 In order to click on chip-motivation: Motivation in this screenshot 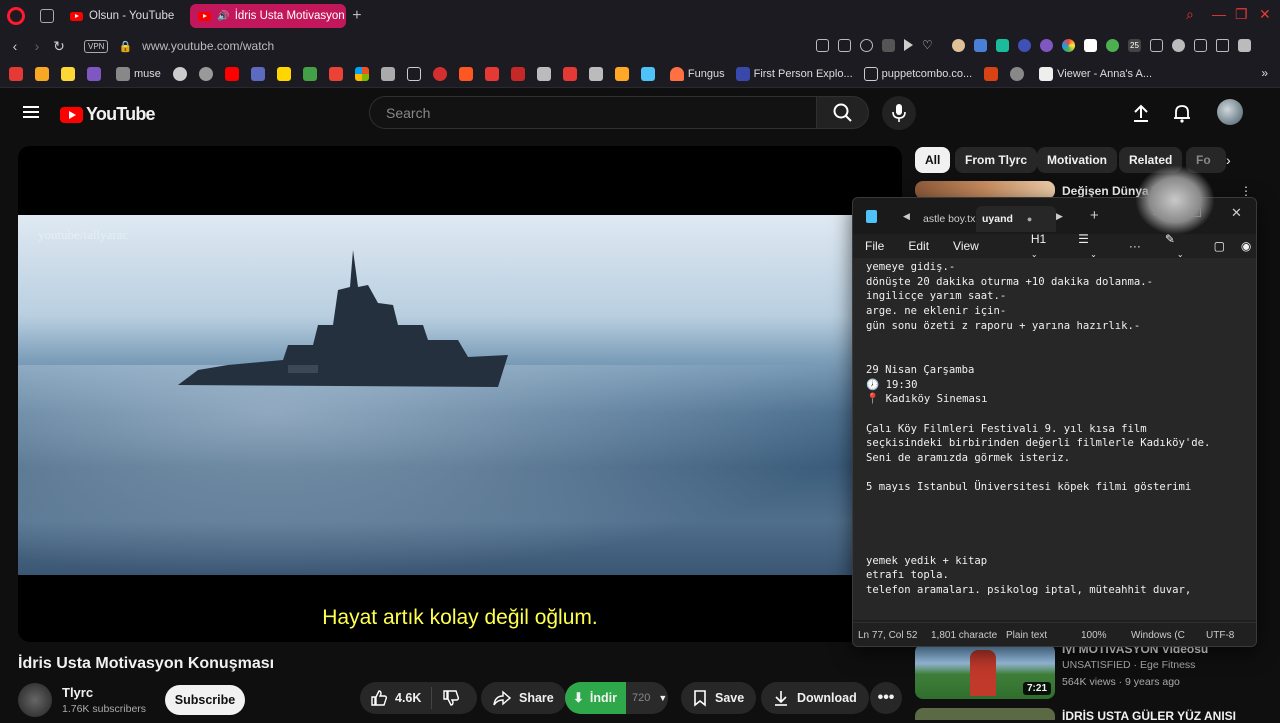, I will do `click(1077, 160)`.